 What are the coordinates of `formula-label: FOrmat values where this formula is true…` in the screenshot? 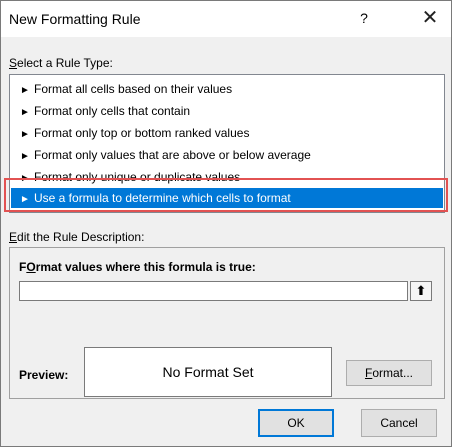 It's located at (137, 267).